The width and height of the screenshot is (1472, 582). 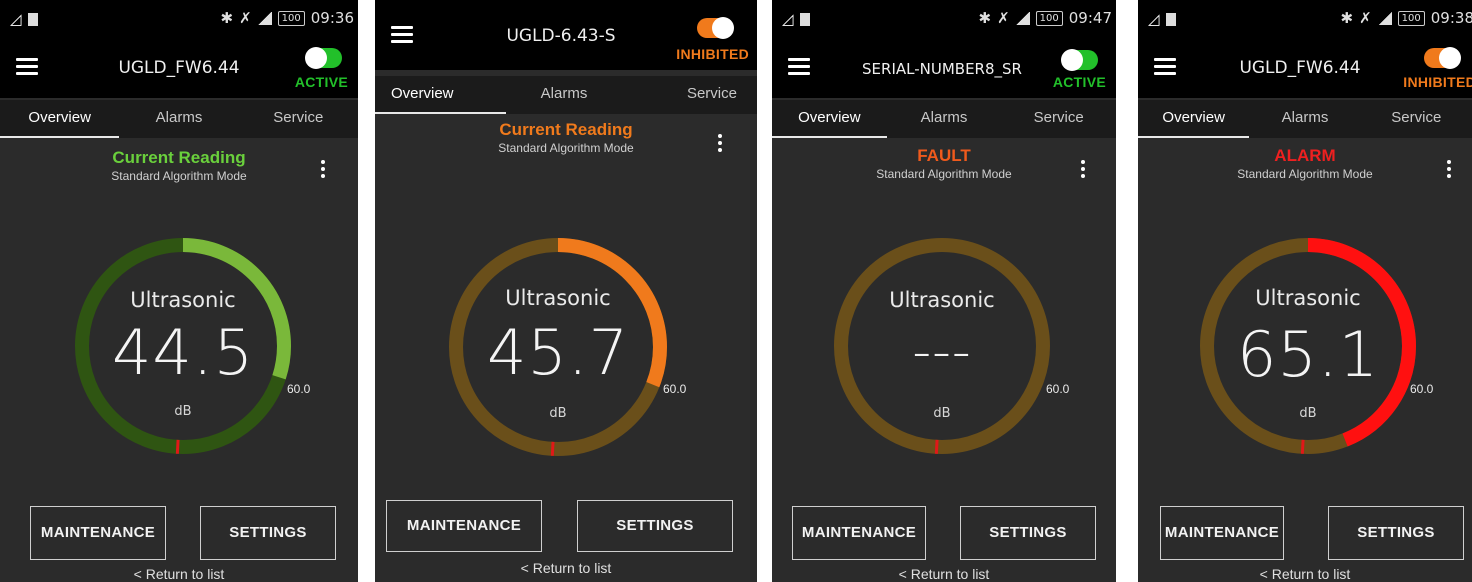 I want to click on gauge: Ultrasonic --- dB 60.0, so click(x=951, y=346).